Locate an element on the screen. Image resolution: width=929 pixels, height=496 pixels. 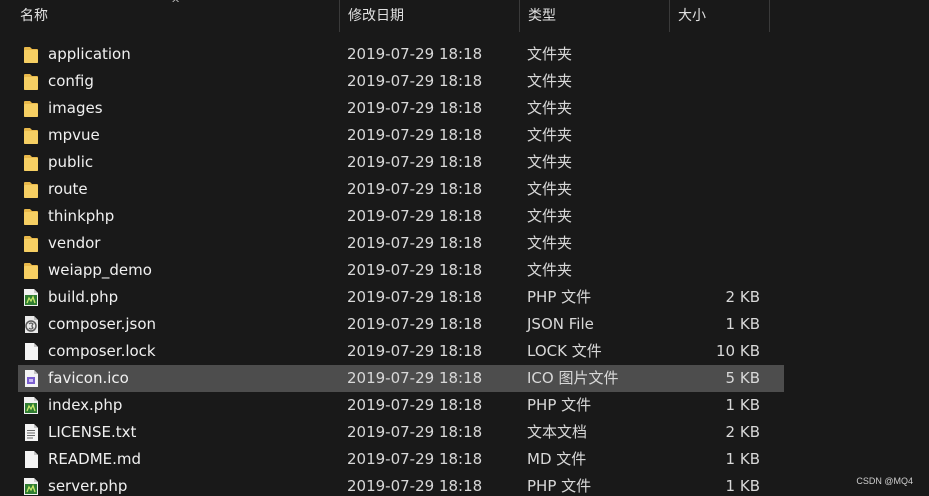
column-header-bar: ^ 名称 修改日期 类型 大小 is located at coordinates (385, 16).